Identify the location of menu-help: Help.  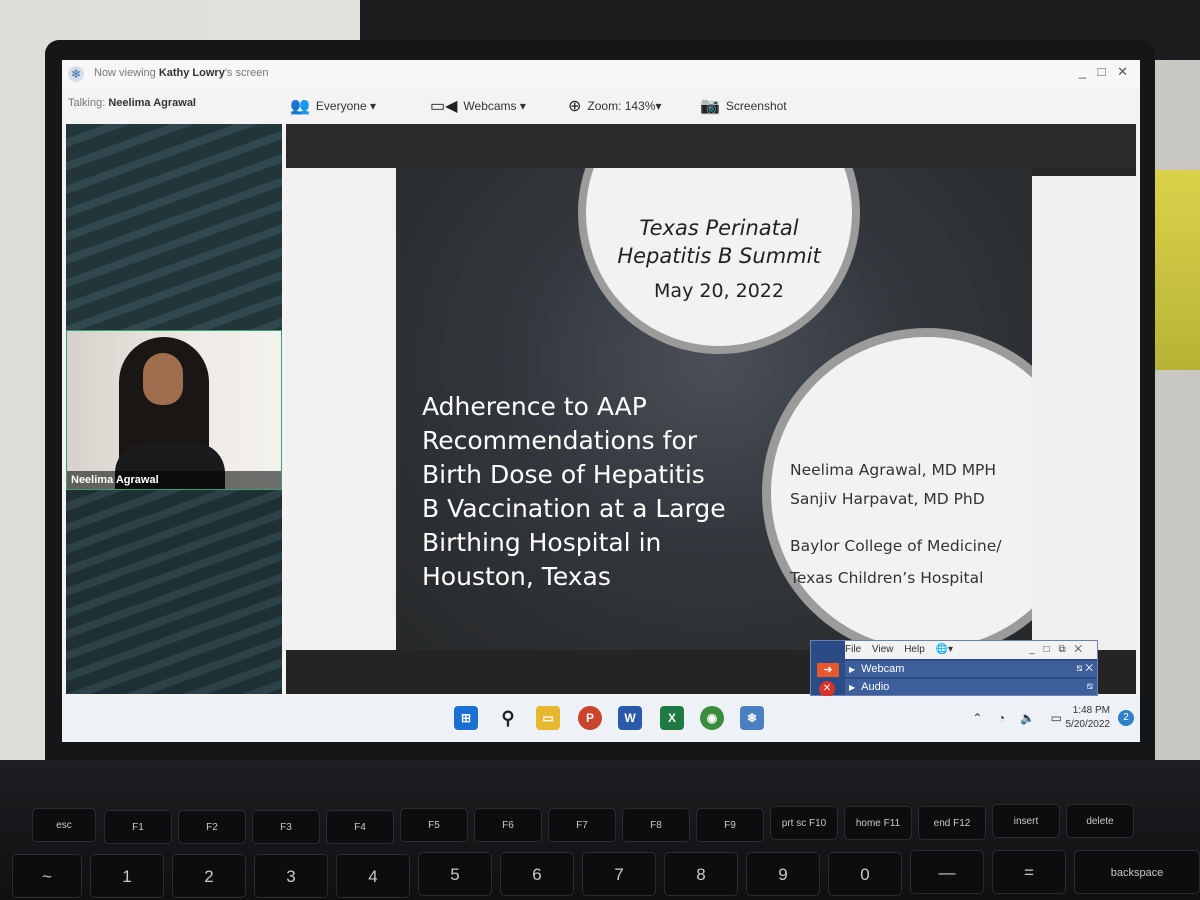
(914, 649).